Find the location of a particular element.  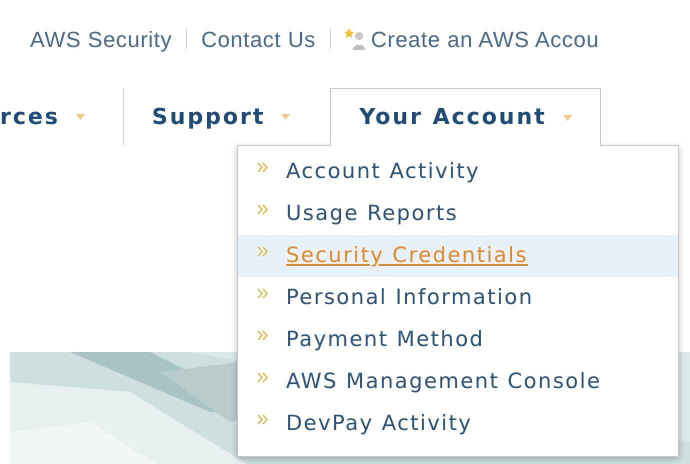

menu-item: AWS Management Console is located at coordinates (458, 382).